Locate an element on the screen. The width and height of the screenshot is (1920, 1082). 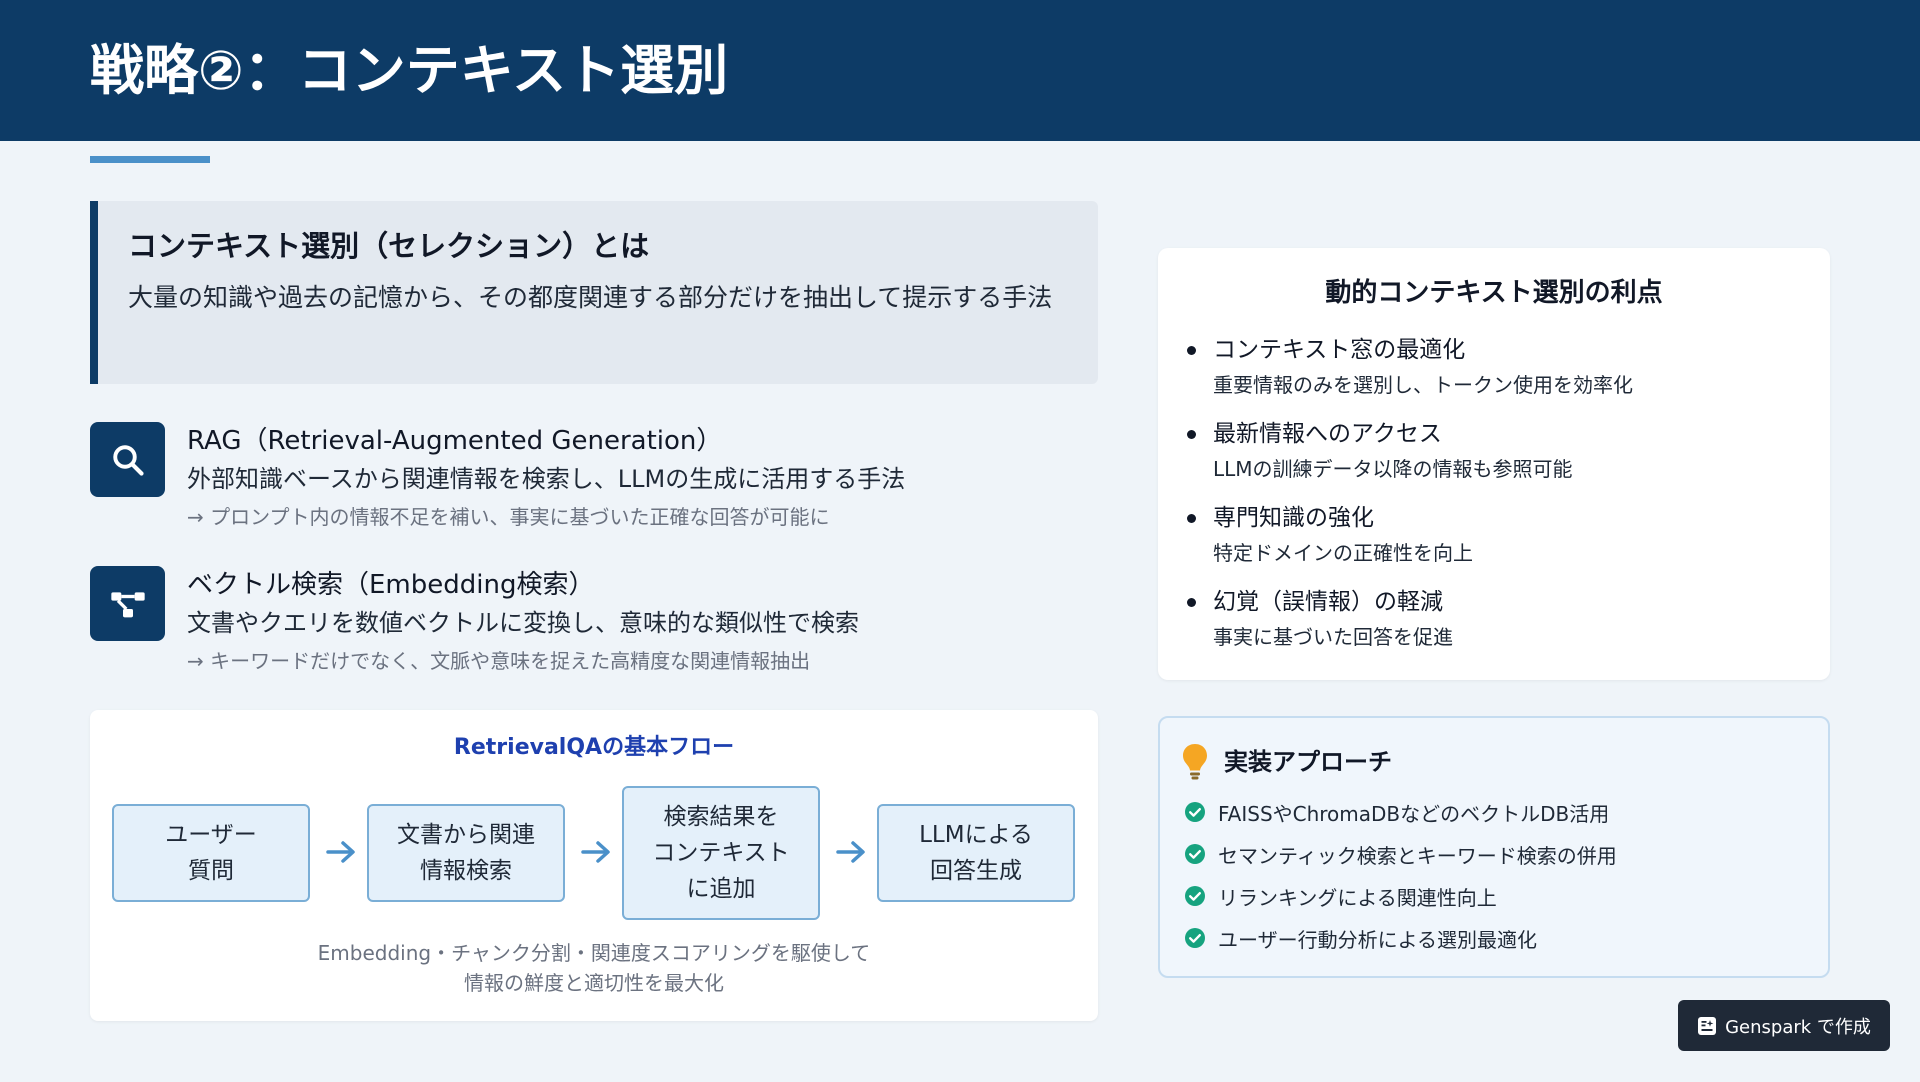
flow-step-document-search: 文書から関連 情報検索 is located at coordinates (466, 853).